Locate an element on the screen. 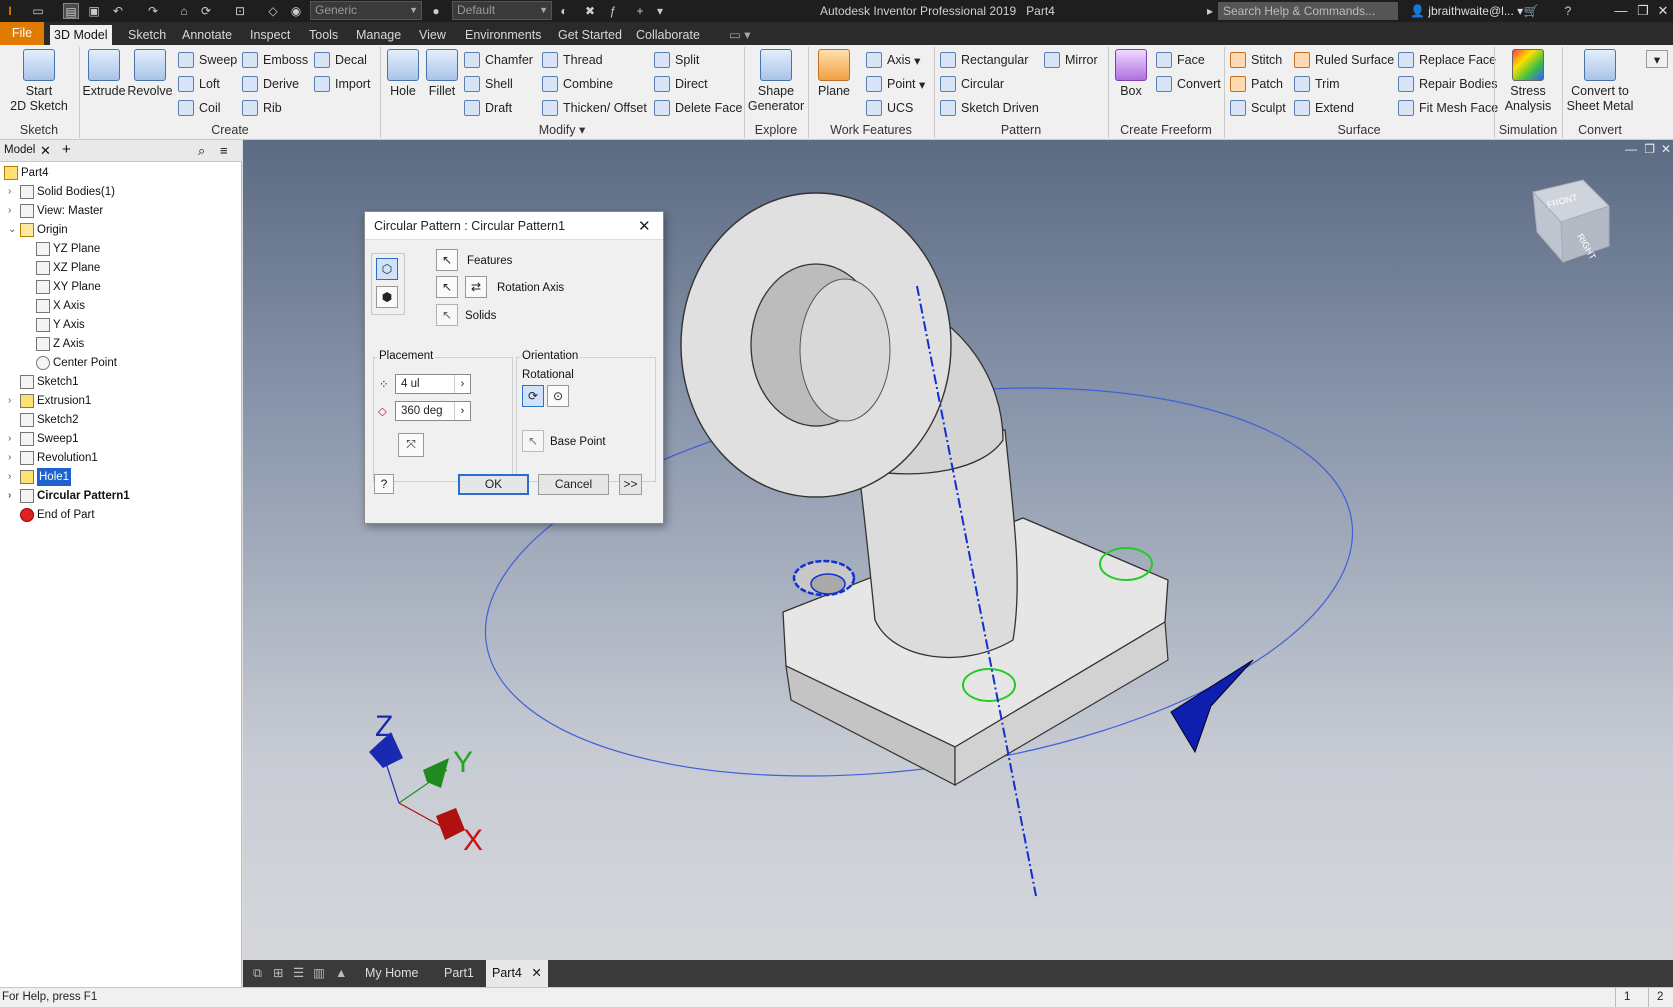  extend-button: Extend is located at coordinates (1324, 108).